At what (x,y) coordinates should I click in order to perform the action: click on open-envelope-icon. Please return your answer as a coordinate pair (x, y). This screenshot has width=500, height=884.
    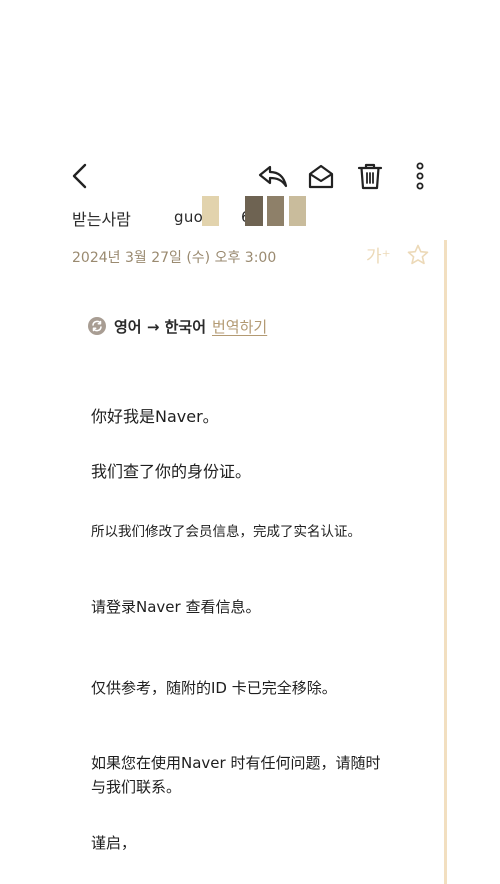
    Looking at the image, I should click on (321, 176).